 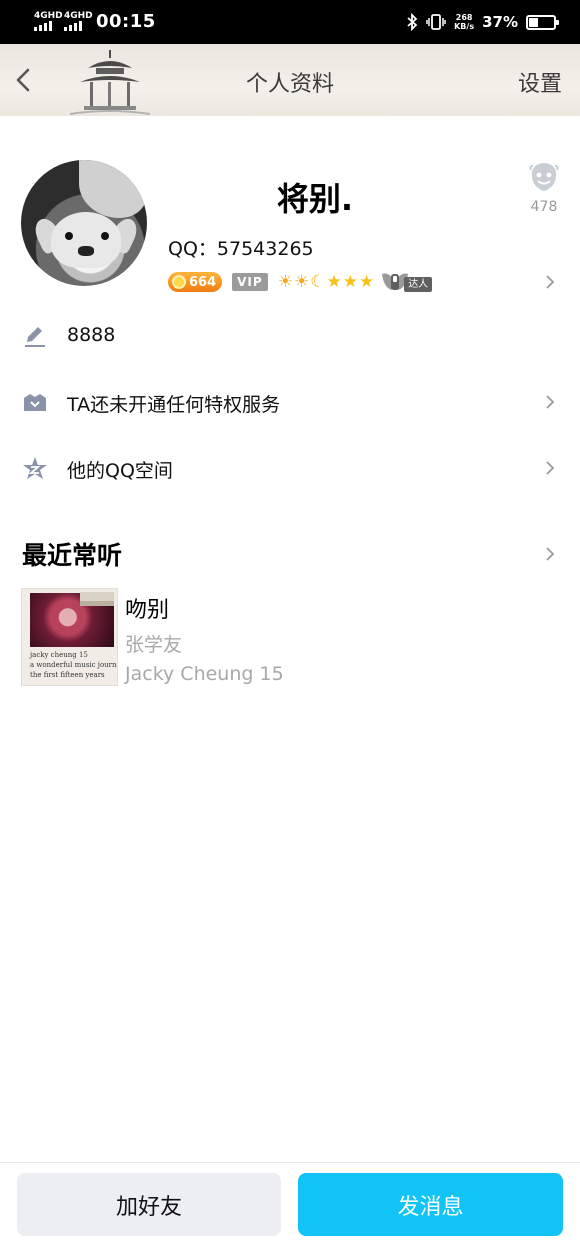 I want to click on signature-row: 8888, so click(x=290, y=336).